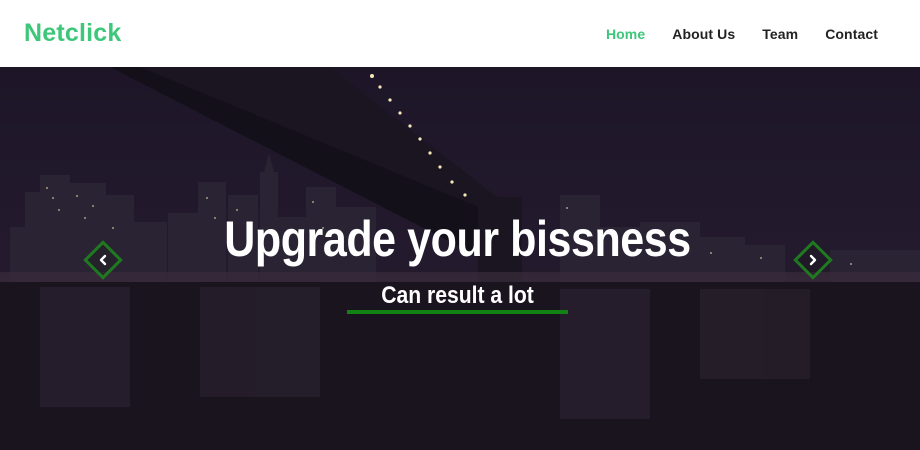  I want to click on navbar: Netclick Home About Us Team Contact, so click(460, 33).